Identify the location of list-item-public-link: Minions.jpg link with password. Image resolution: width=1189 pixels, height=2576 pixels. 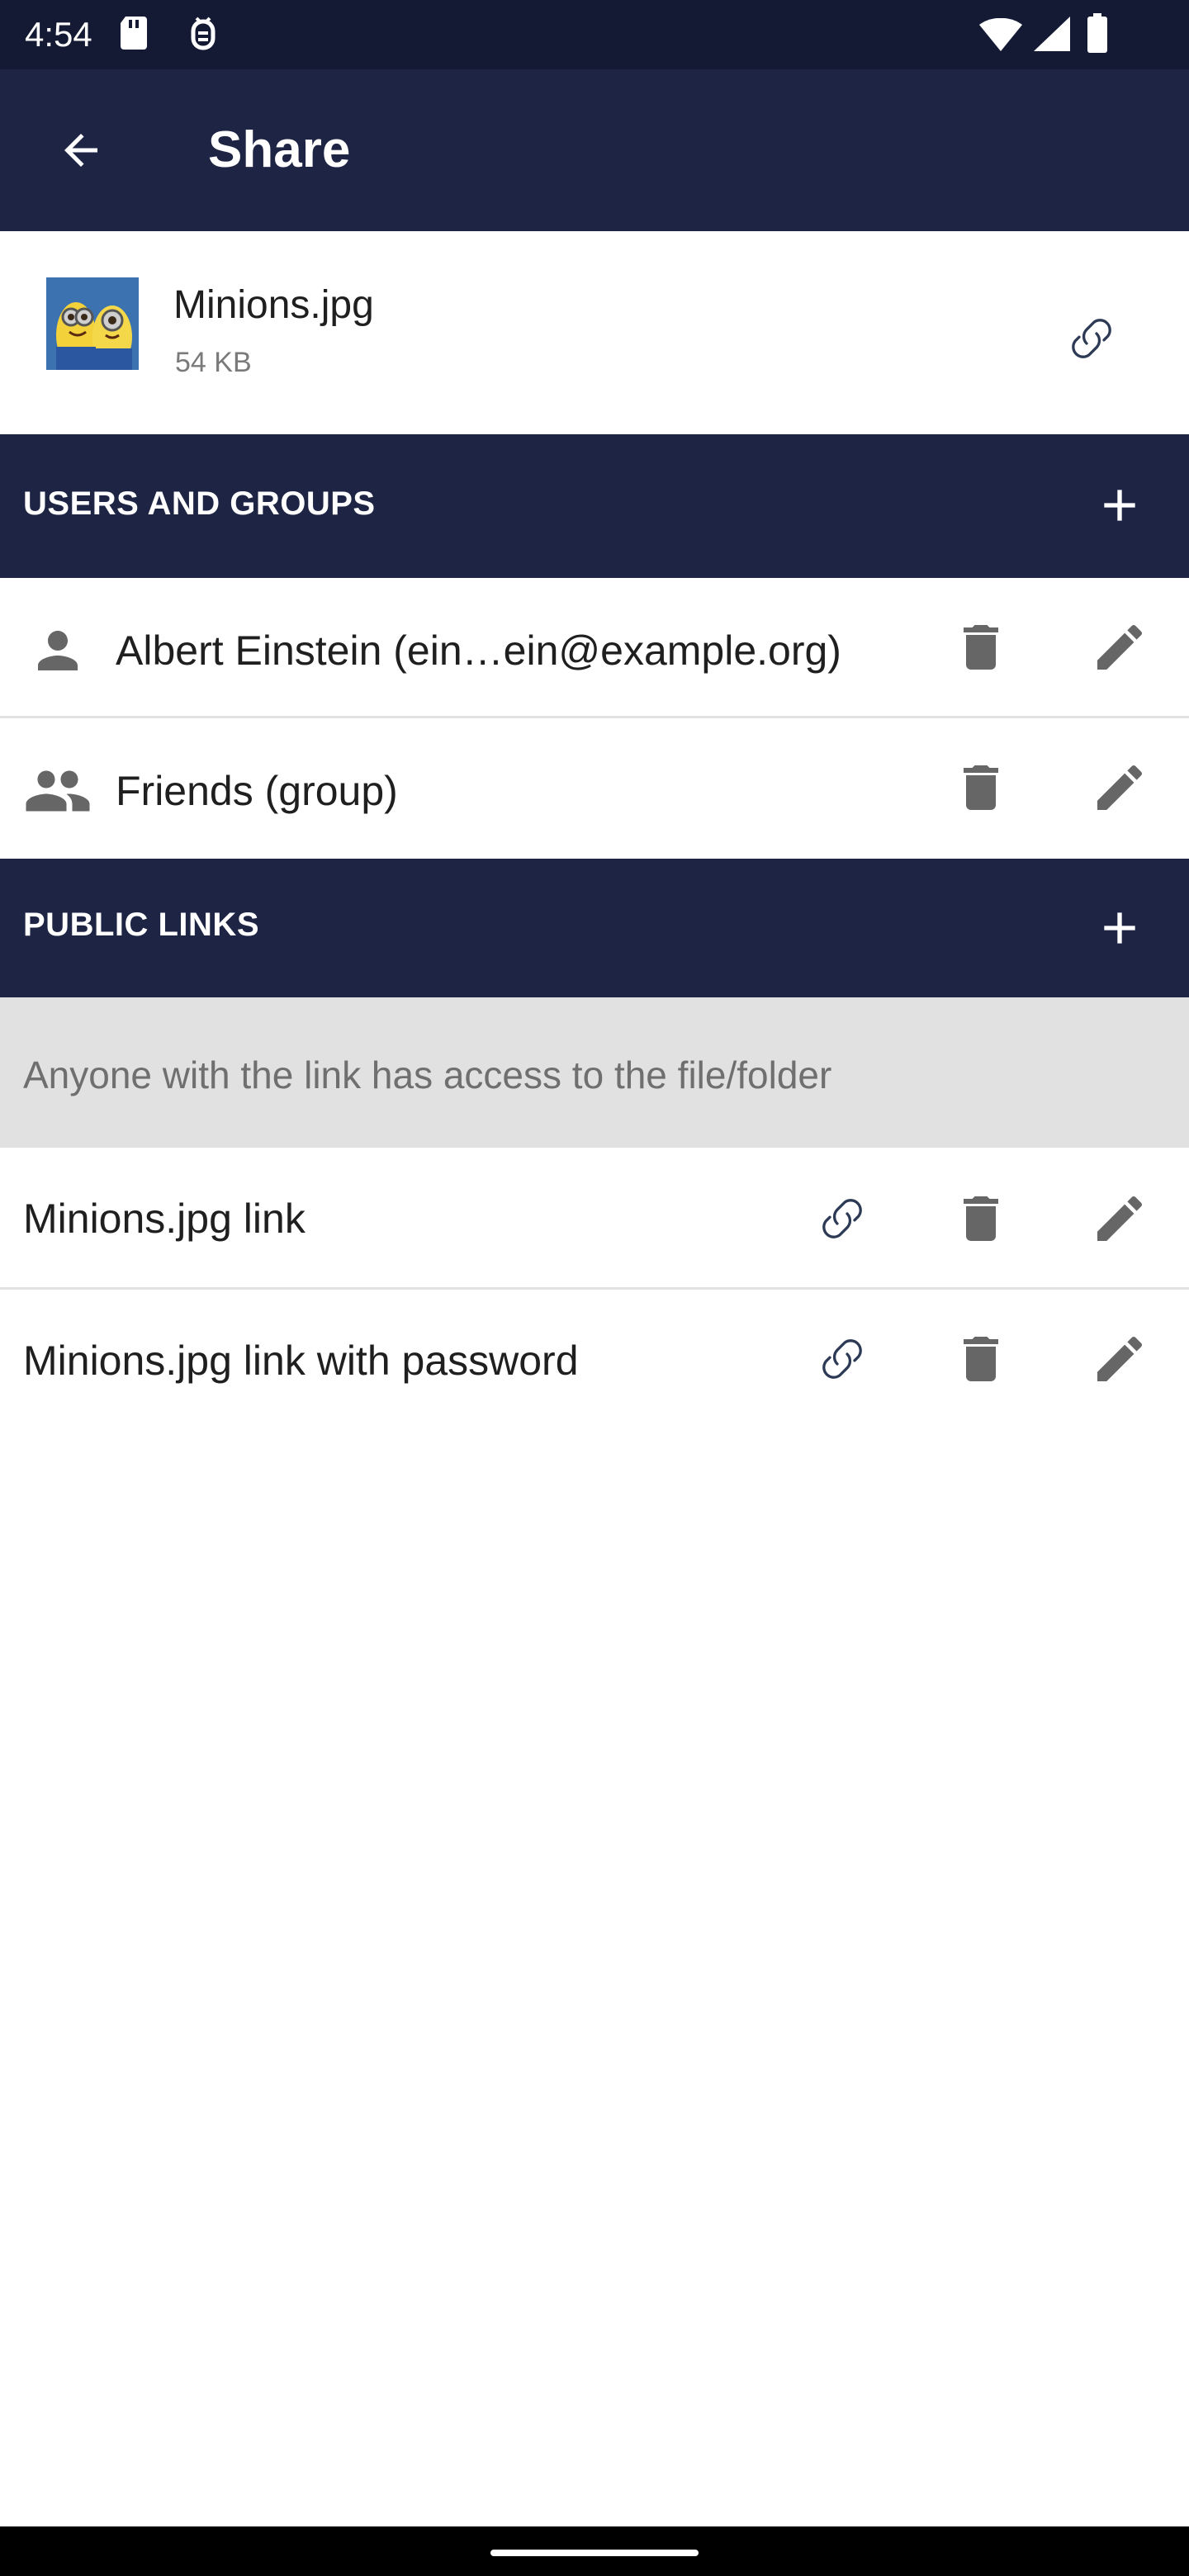
(594, 1361).